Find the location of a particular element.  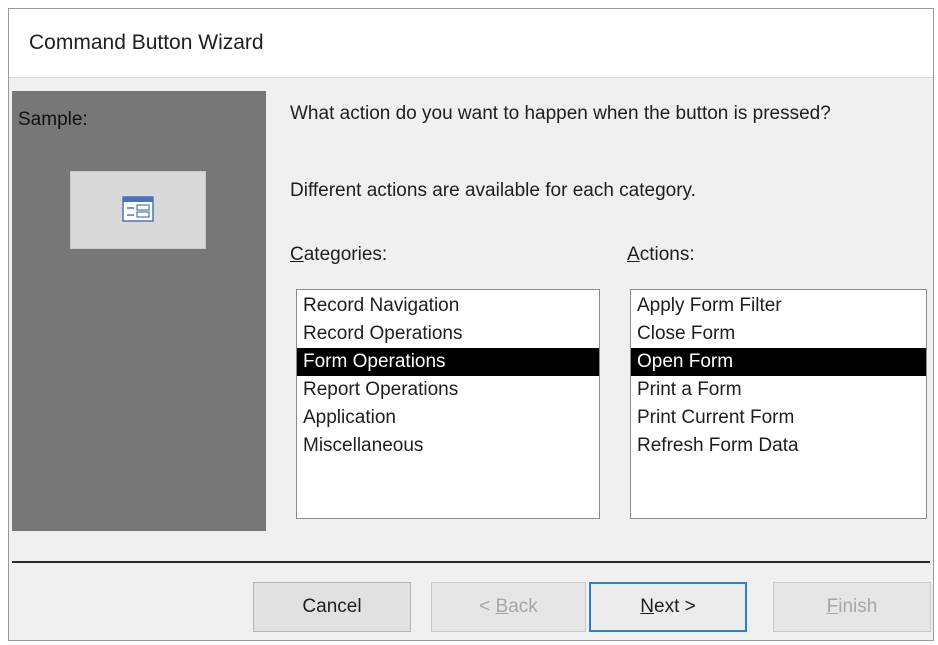

category-list-item: Report Operations is located at coordinates (448, 390).